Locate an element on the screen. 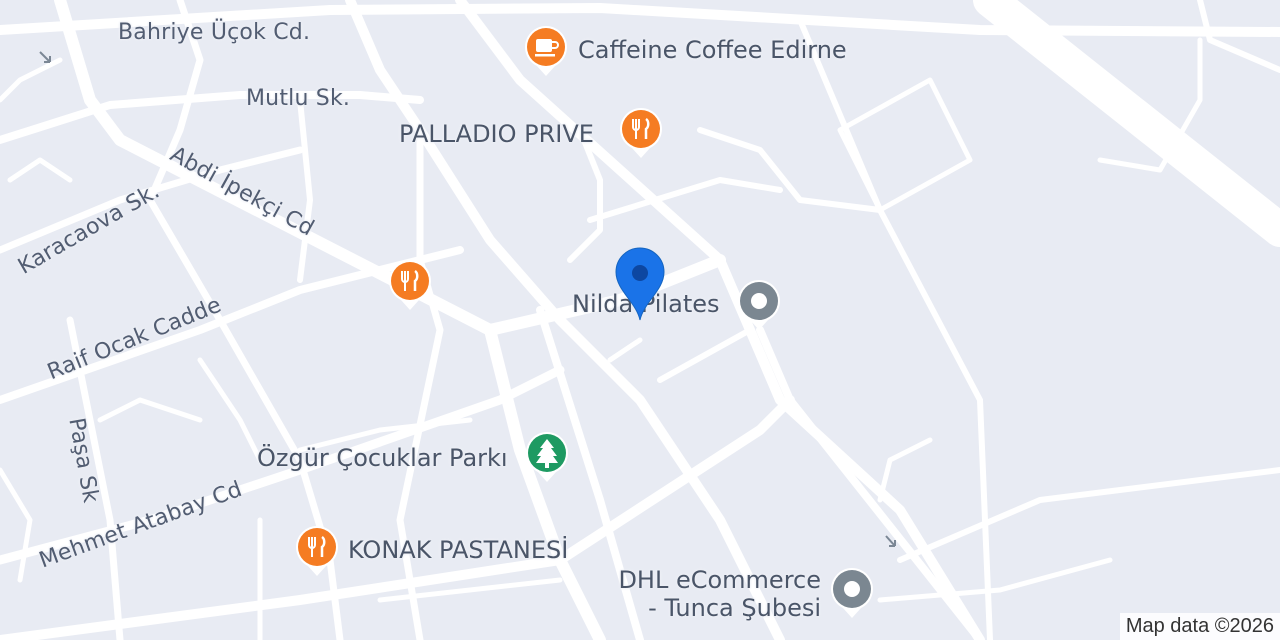 The height and width of the screenshot is (640, 1280). poi-marker-nilda is located at coordinates (759, 306).